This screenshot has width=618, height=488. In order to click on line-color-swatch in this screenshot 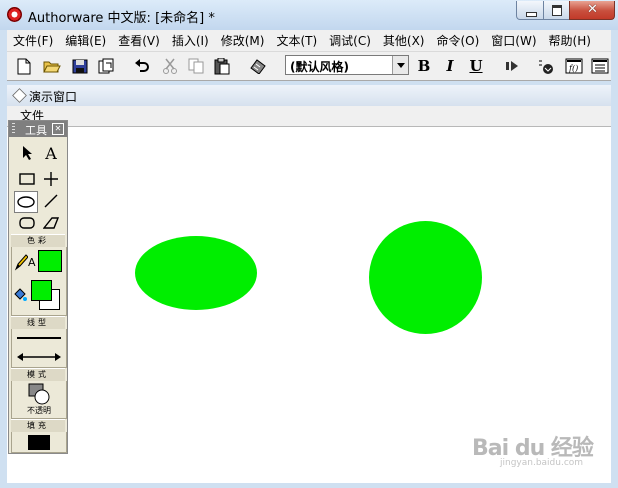, I will do `click(50, 261)`.